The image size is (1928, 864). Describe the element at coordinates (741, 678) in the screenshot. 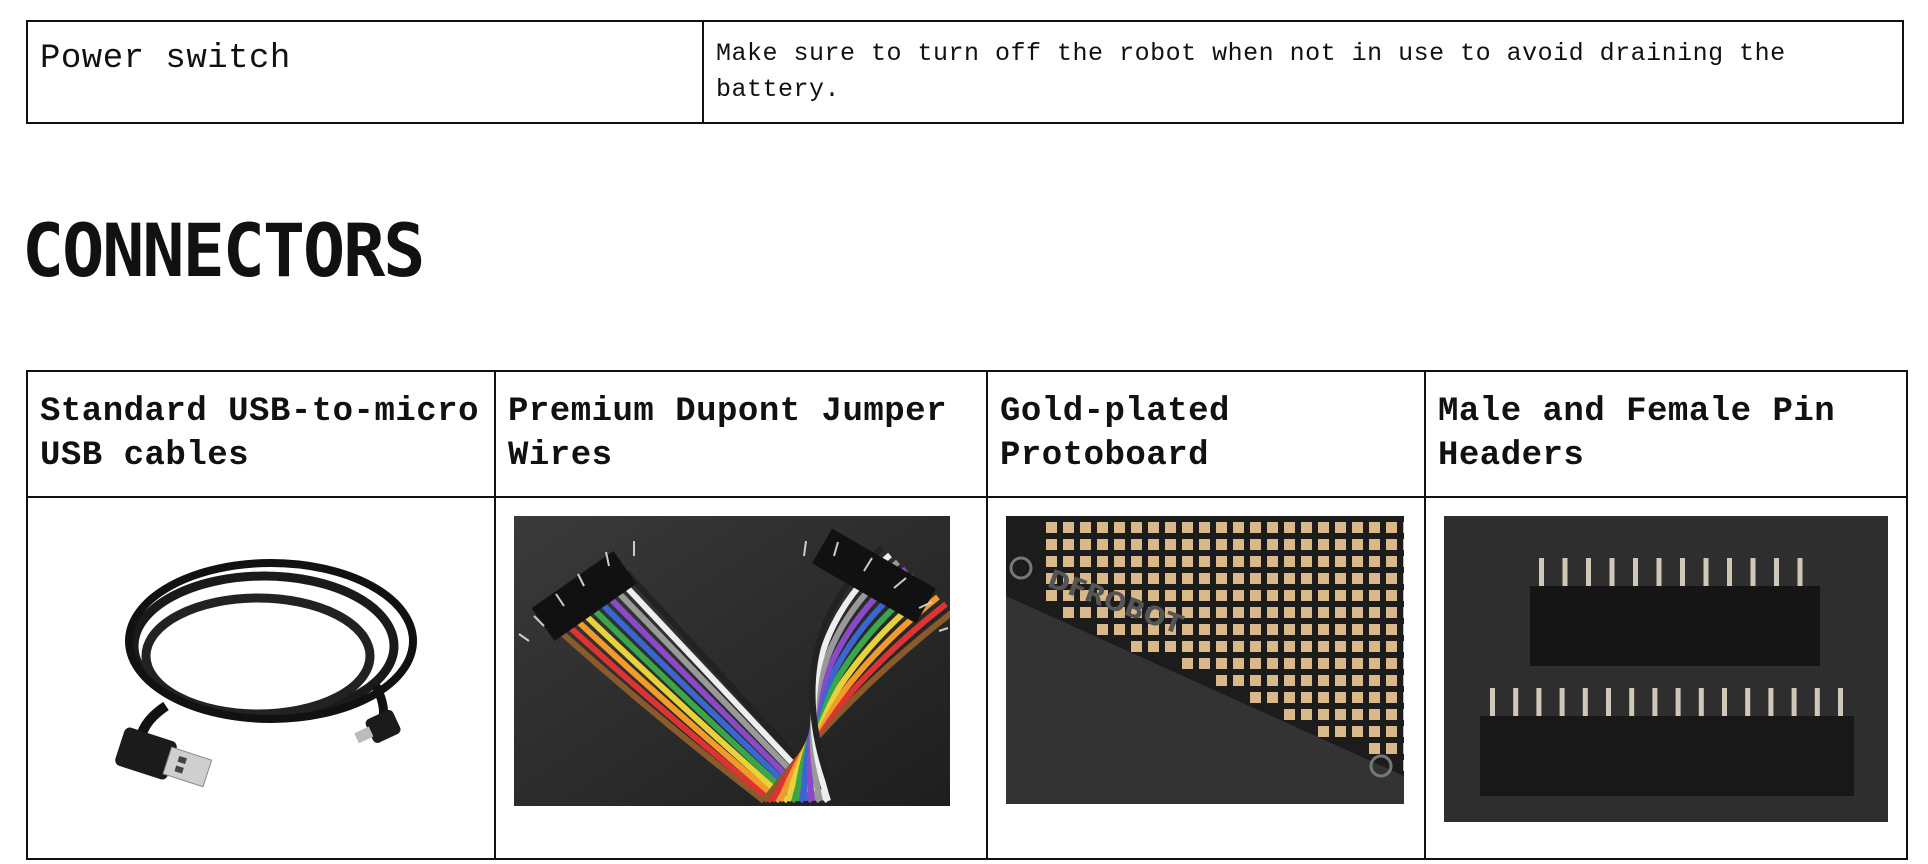

I see `jumper-wires-cell` at that location.